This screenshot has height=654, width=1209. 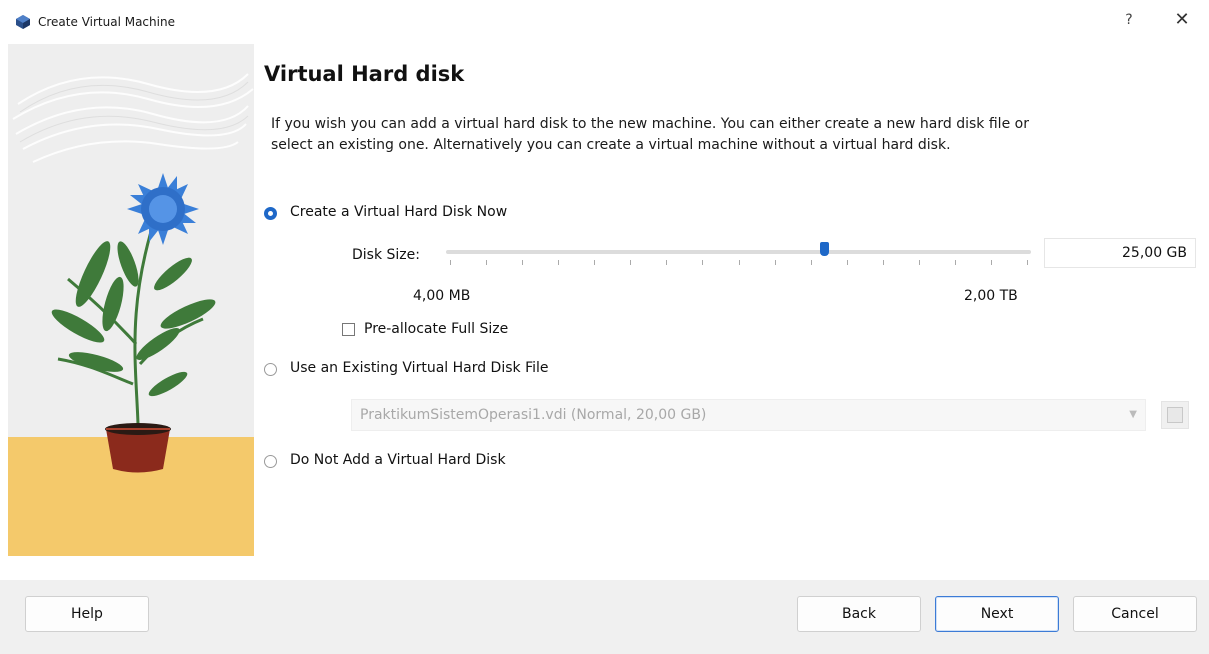 I want to click on choose-disk-file-button, so click(x=1175, y=415).